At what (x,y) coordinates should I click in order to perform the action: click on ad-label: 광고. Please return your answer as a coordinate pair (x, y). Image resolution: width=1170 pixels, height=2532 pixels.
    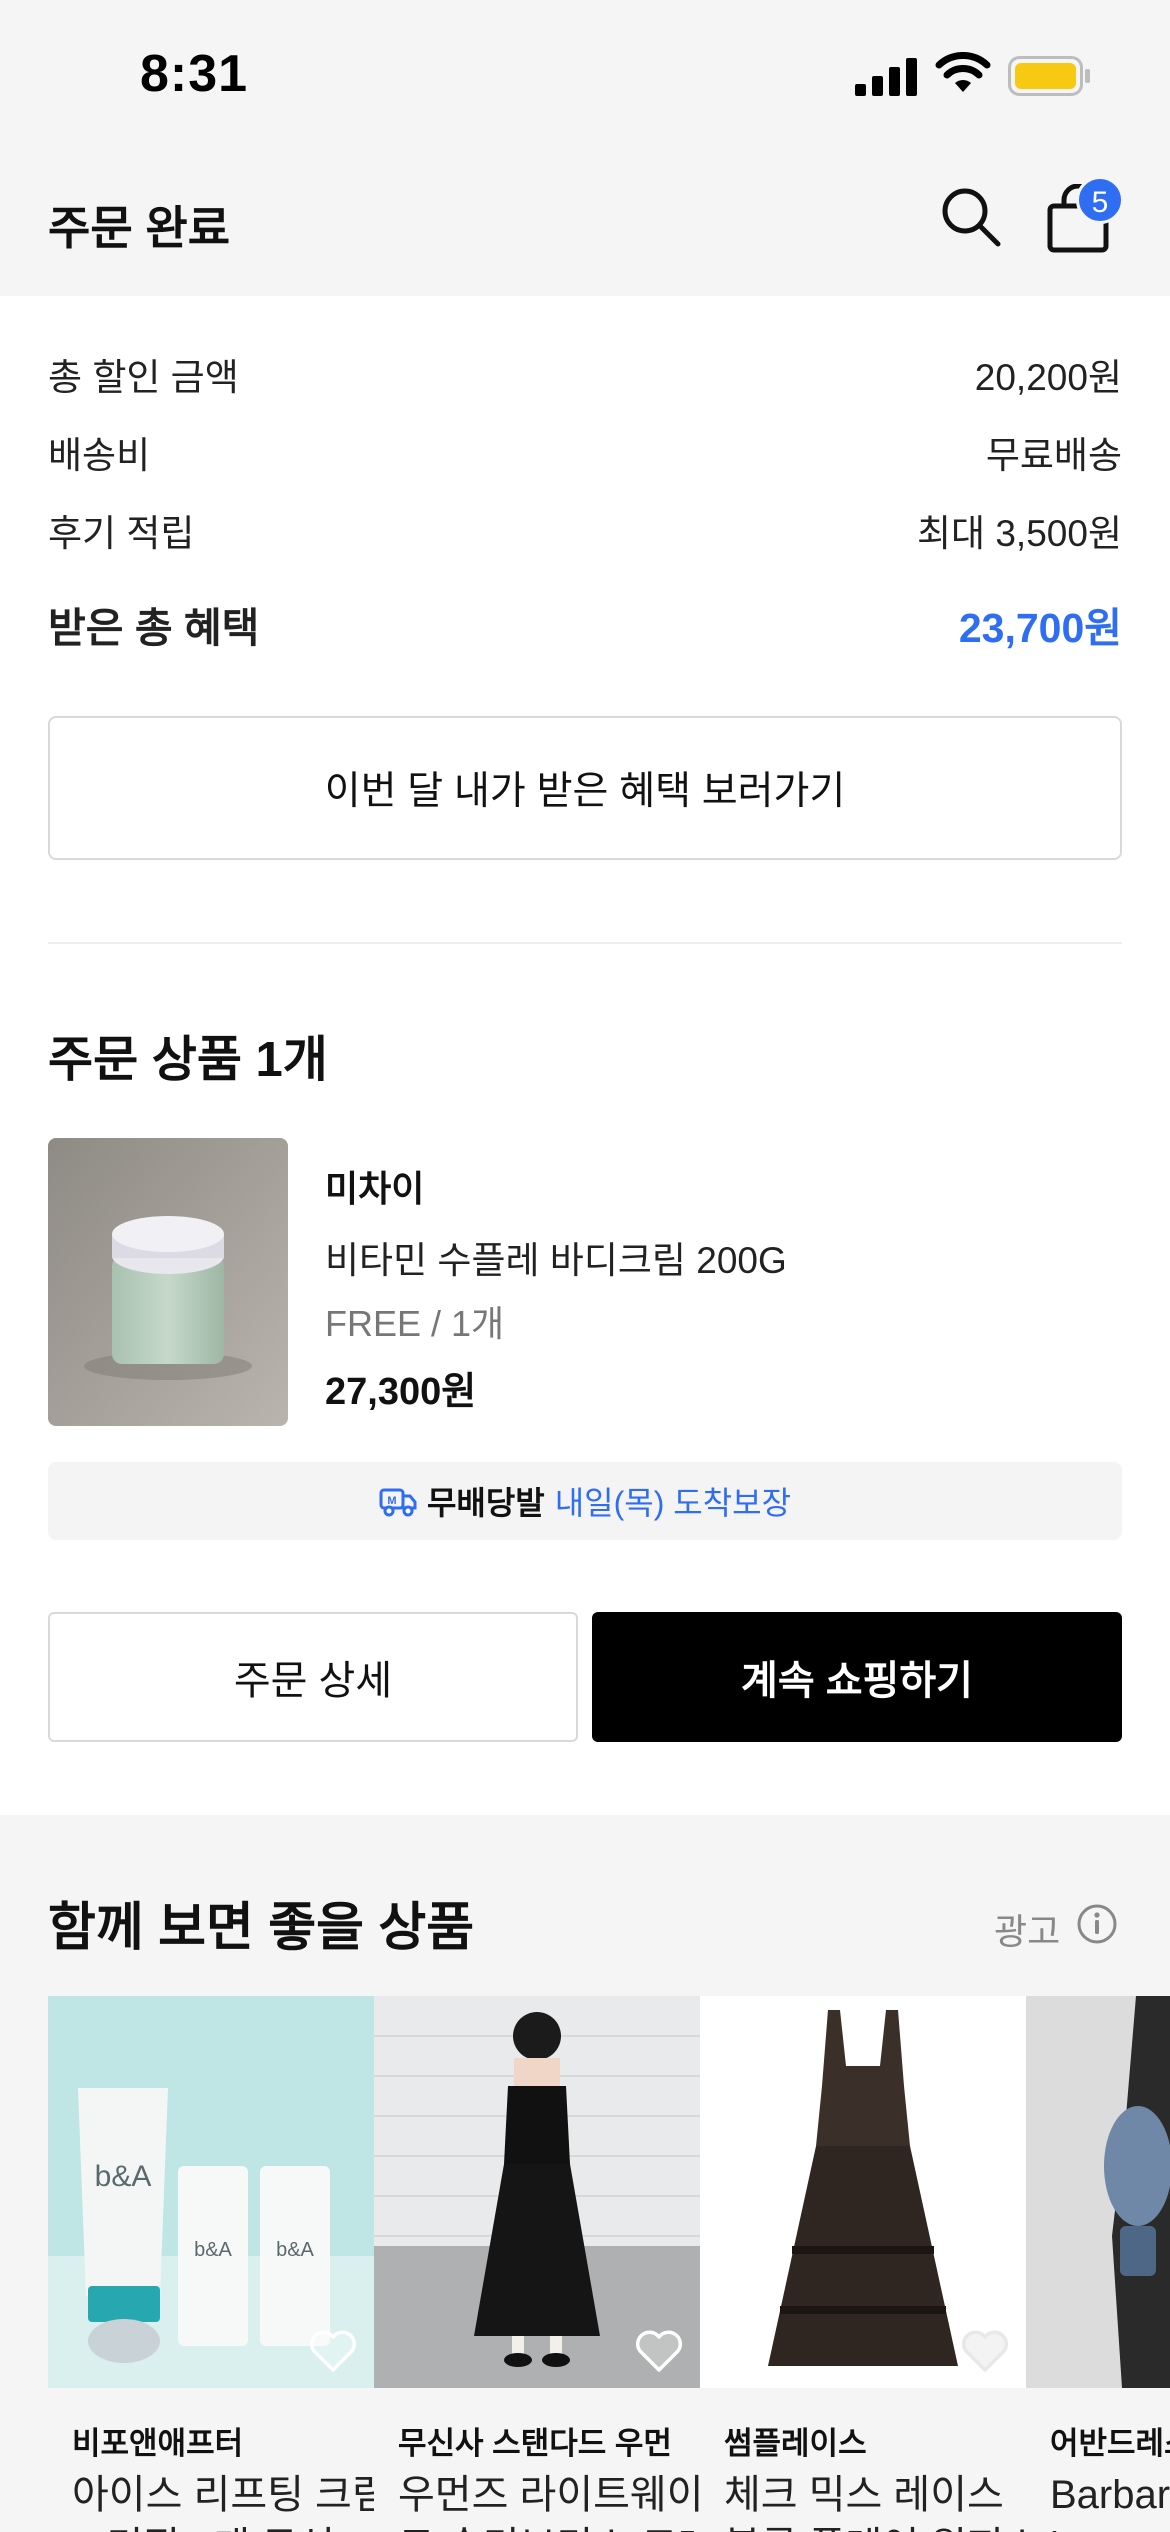
    Looking at the image, I should click on (1027, 1931).